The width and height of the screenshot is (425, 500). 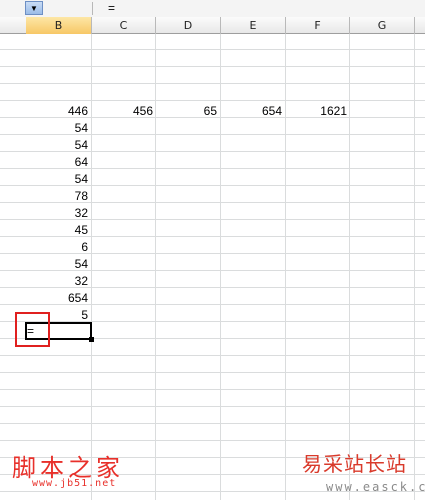 I want to click on column-header-row: B C D E F G, so click(x=212, y=25).